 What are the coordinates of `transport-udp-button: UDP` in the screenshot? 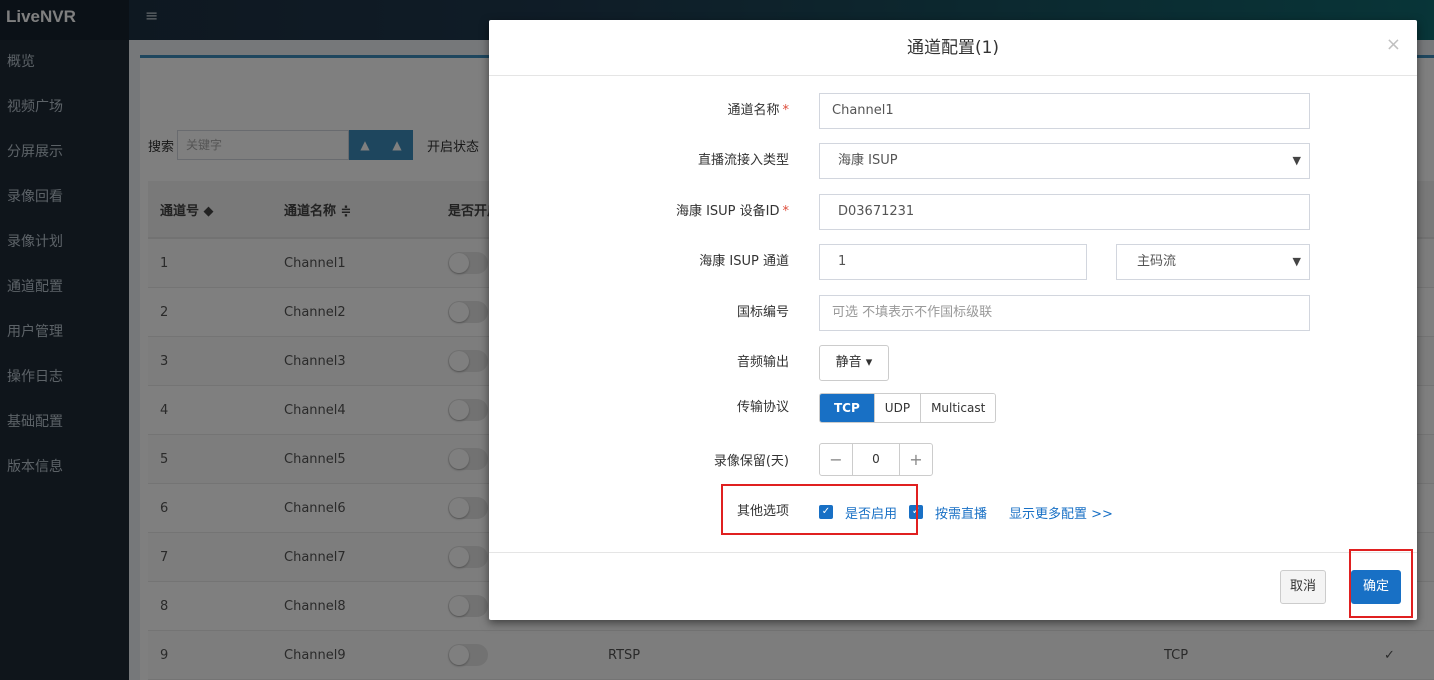 It's located at (898, 408).